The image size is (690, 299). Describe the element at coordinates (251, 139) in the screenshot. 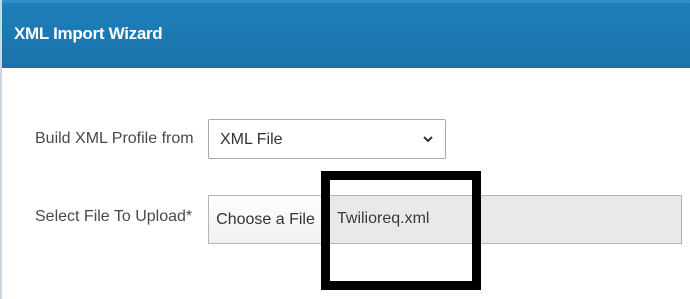

I see `profile-source-value: XML File` at that location.